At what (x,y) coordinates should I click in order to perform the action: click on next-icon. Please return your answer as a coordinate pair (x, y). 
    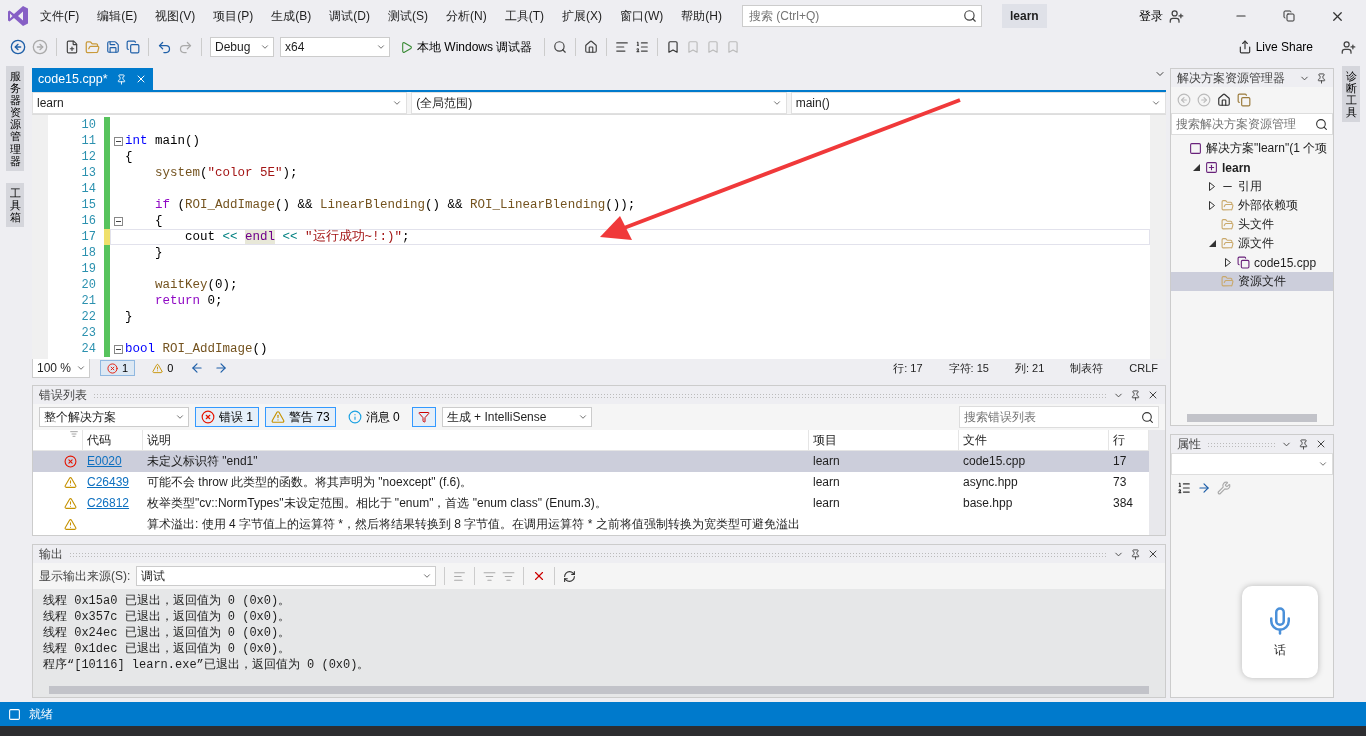
    Looking at the image, I should click on (221, 368).